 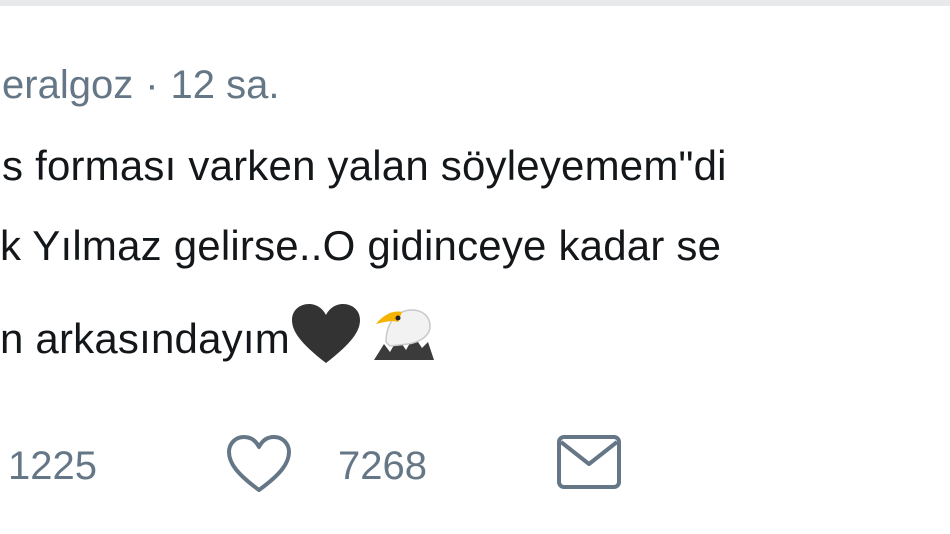 I want to click on username: eralgoz, so click(x=67, y=85).